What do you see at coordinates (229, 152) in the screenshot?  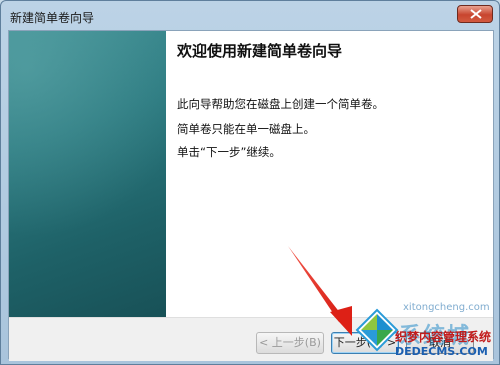 I see `wizard-description-line: 单击“下一步”继续。` at bounding box center [229, 152].